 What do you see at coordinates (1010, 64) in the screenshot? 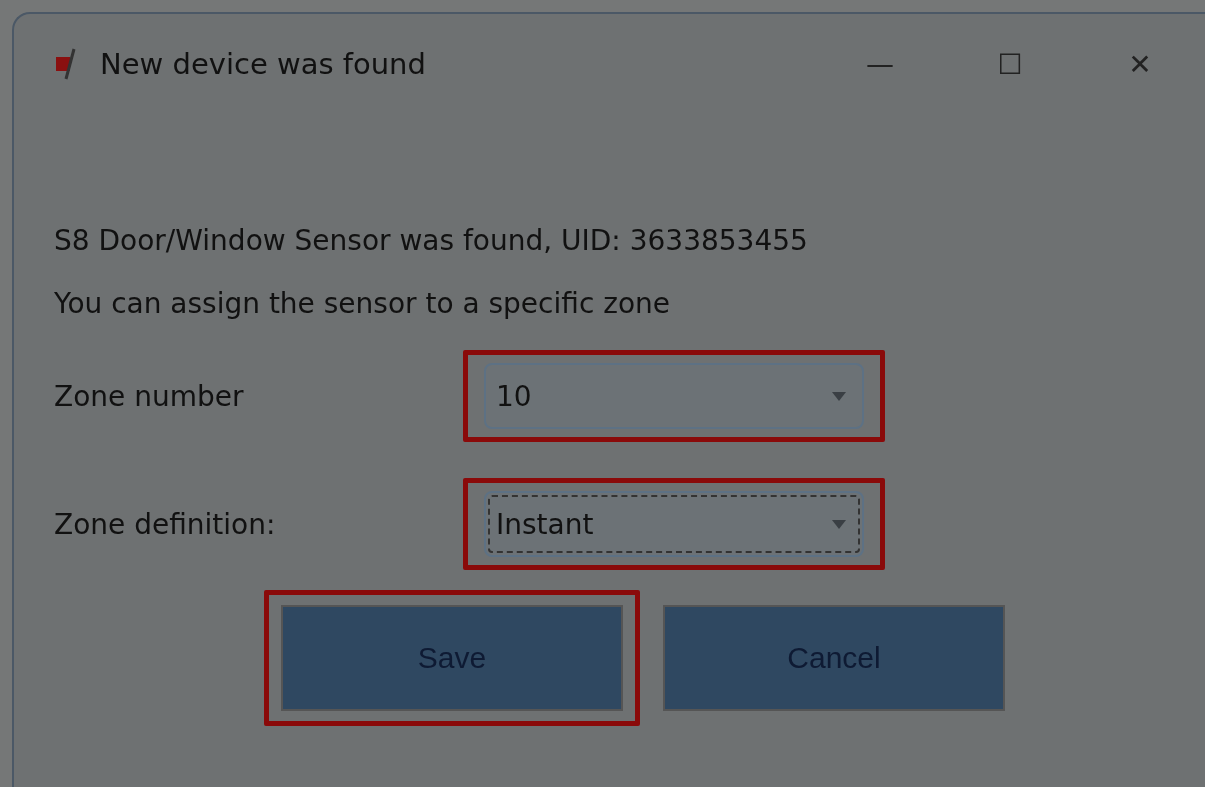
I see `maximize-button: ☐` at bounding box center [1010, 64].